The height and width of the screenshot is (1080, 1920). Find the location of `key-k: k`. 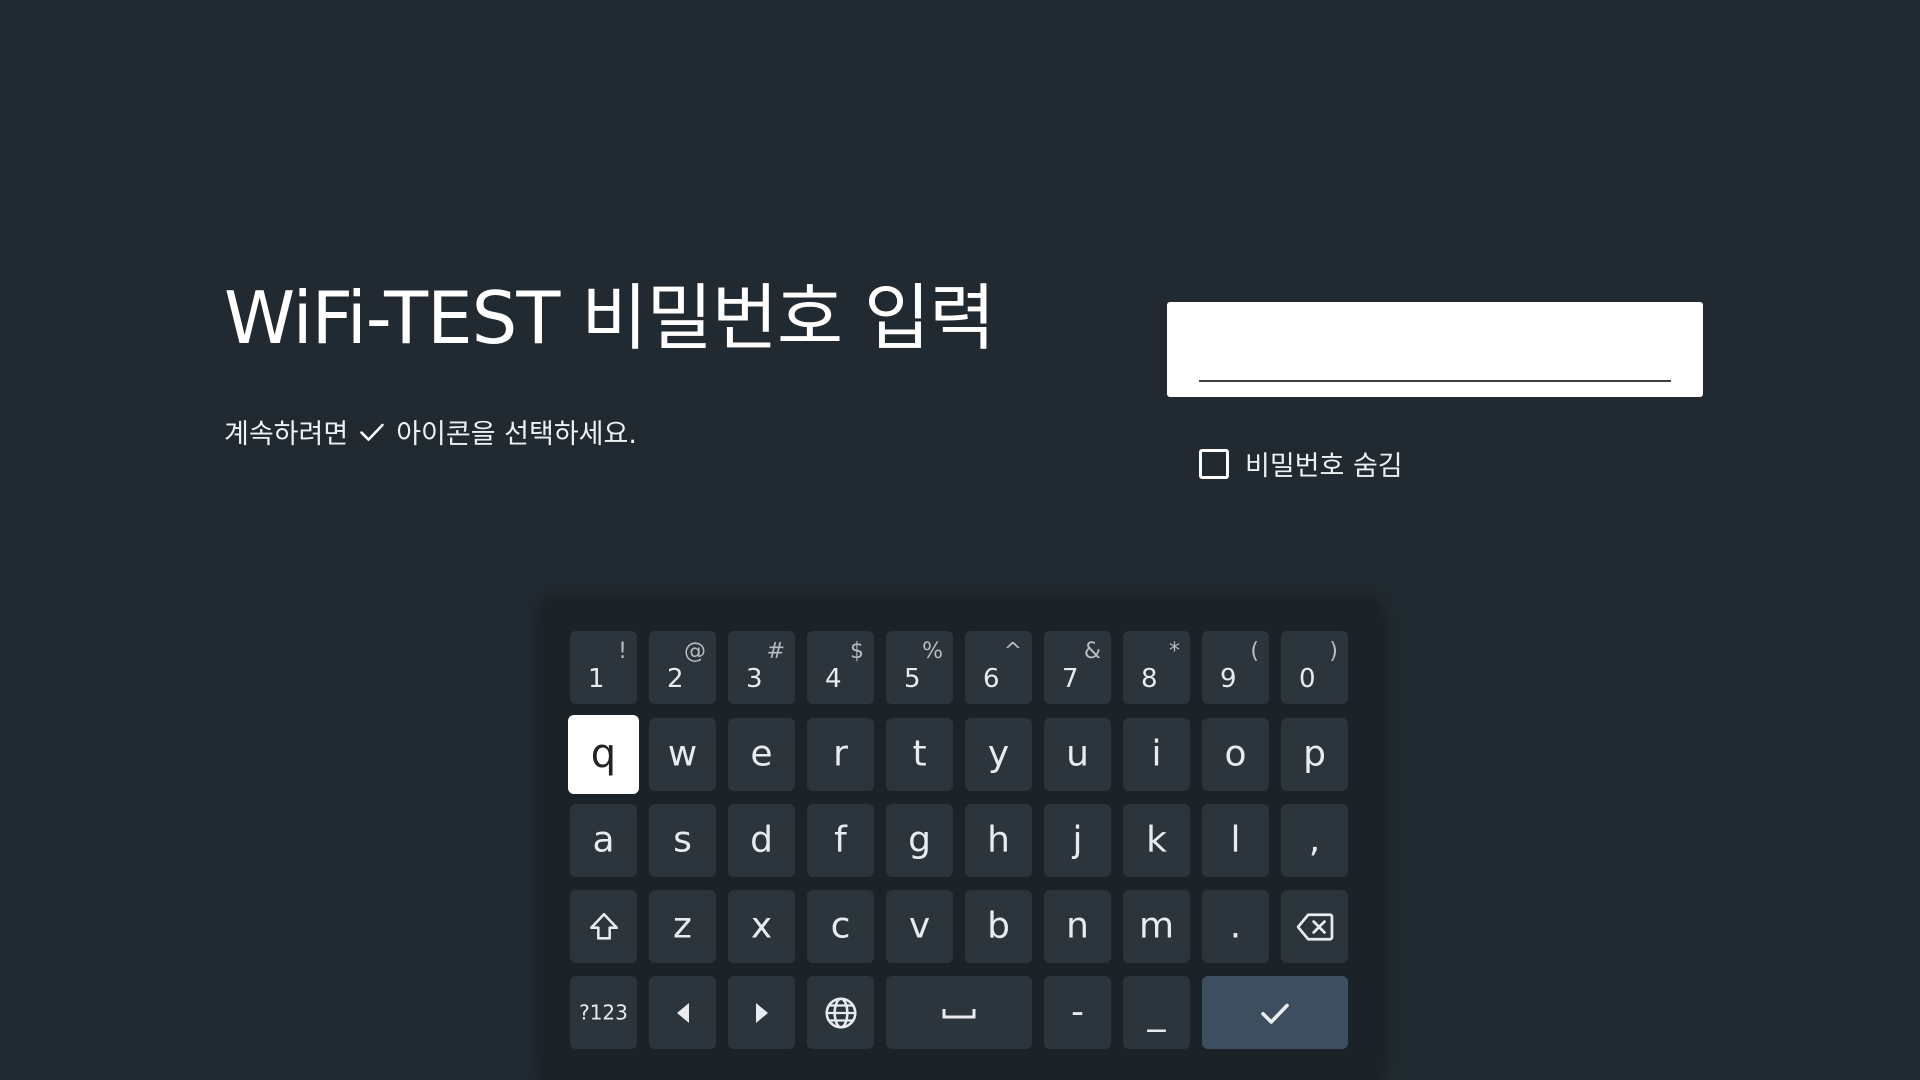

key-k: k is located at coordinates (1156, 840).